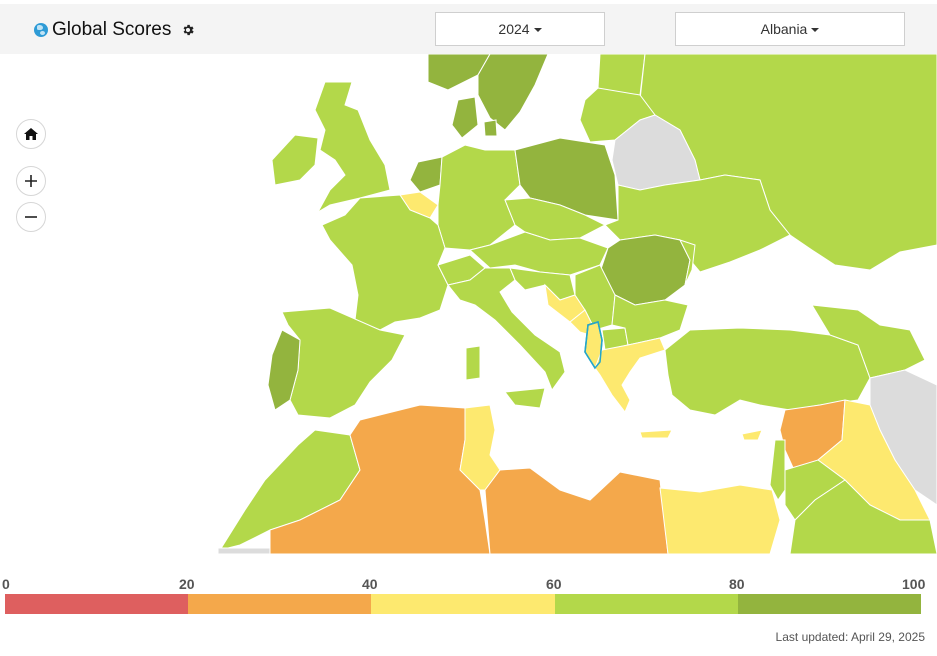 This screenshot has height=656, width=937. What do you see at coordinates (6, 584) in the screenshot?
I see `legend-tick: 0` at bounding box center [6, 584].